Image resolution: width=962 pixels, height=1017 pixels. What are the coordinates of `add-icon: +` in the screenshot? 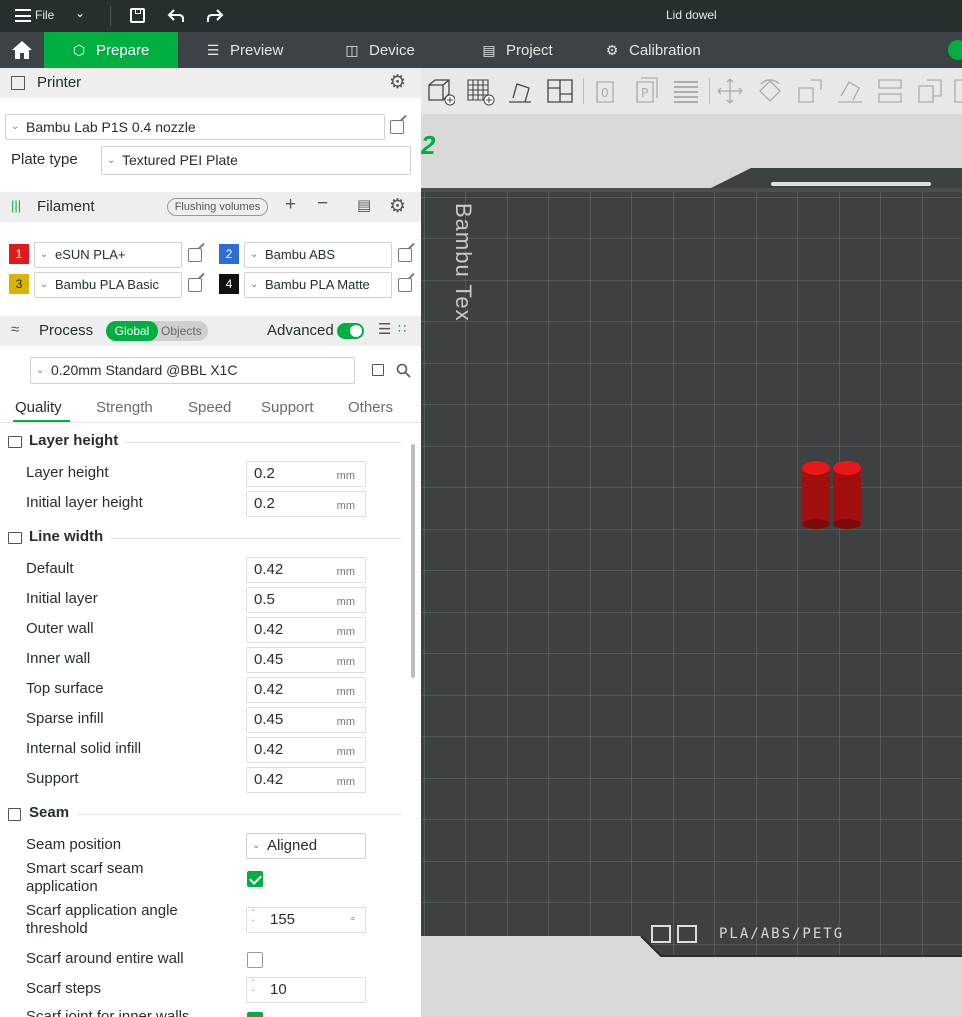 It's located at (290, 205).